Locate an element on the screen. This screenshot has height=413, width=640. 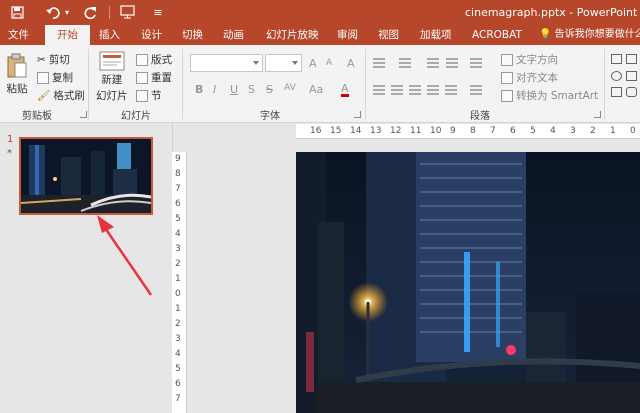
tab-slideshow: 幻灯片放映 is located at coordinates (292, 35).